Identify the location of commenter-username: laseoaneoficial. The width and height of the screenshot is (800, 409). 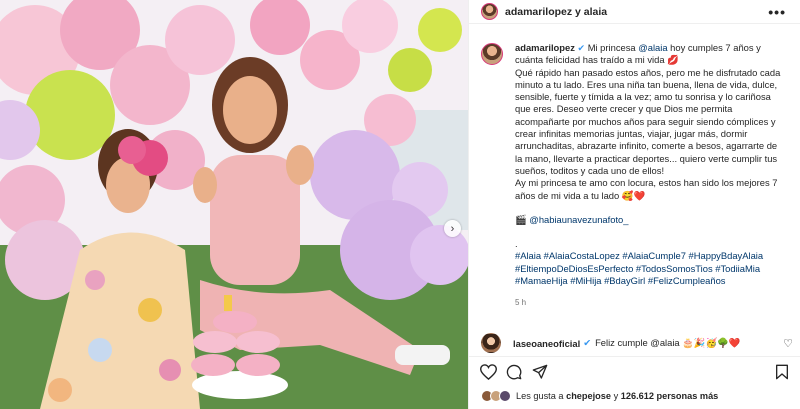
(546, 343).